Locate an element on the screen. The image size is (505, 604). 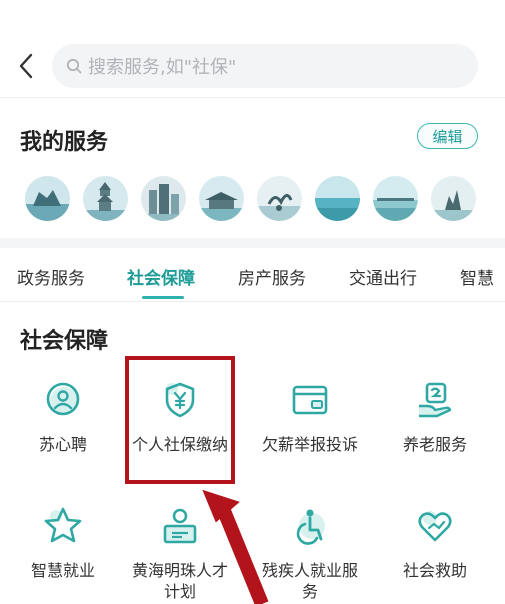
edit-button: 编辑 is located at coordinates (447, 136).